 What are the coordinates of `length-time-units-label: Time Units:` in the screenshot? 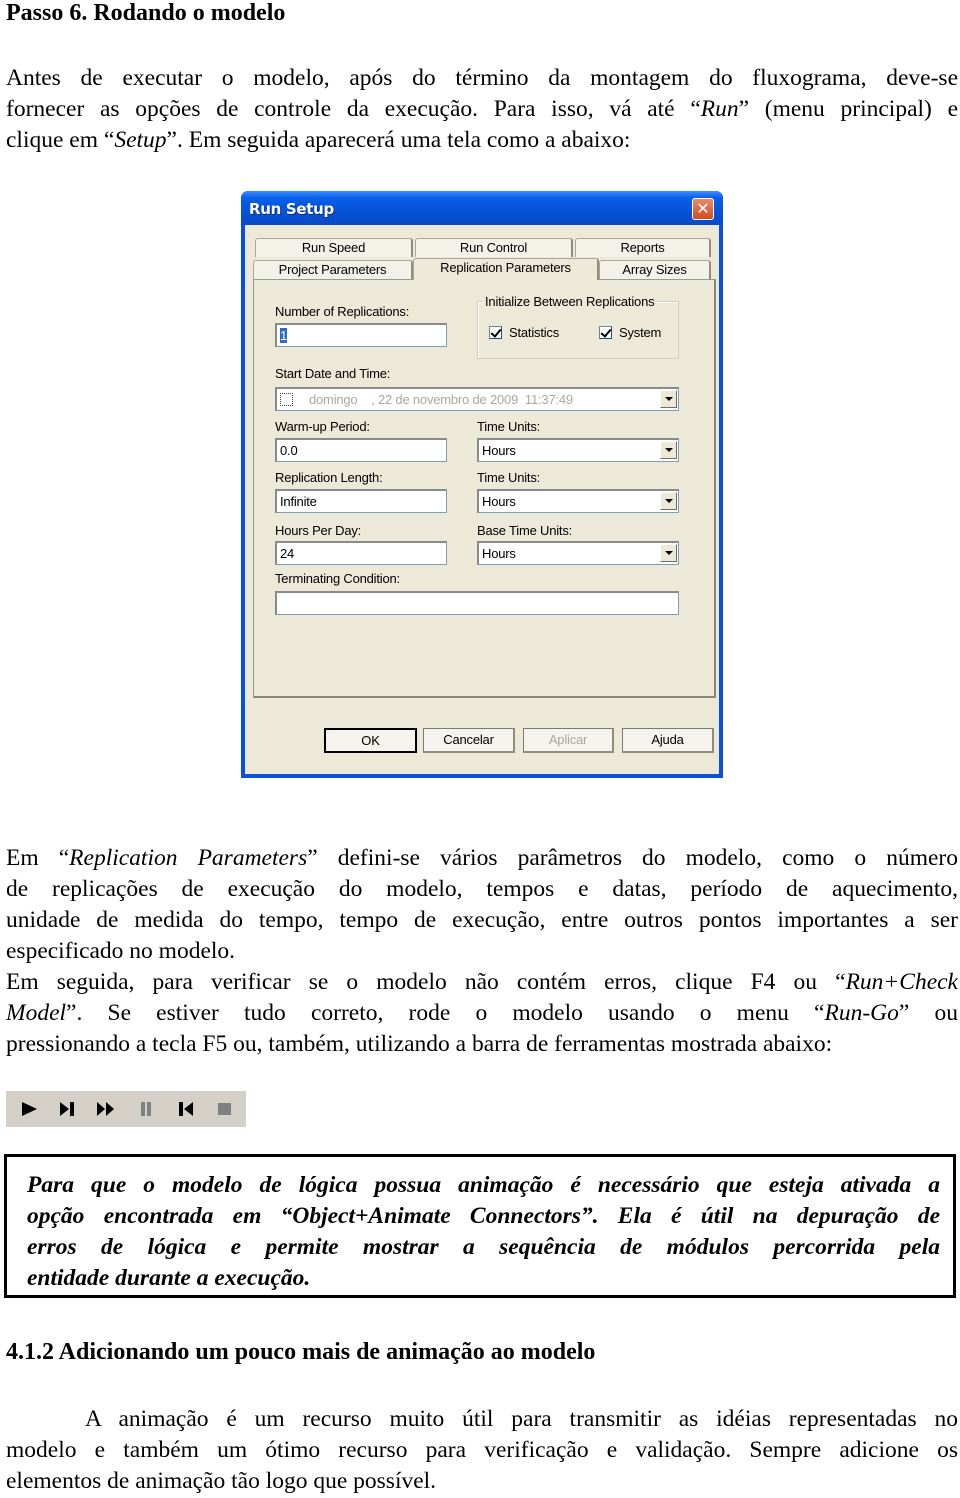 It's located at (509, 477).